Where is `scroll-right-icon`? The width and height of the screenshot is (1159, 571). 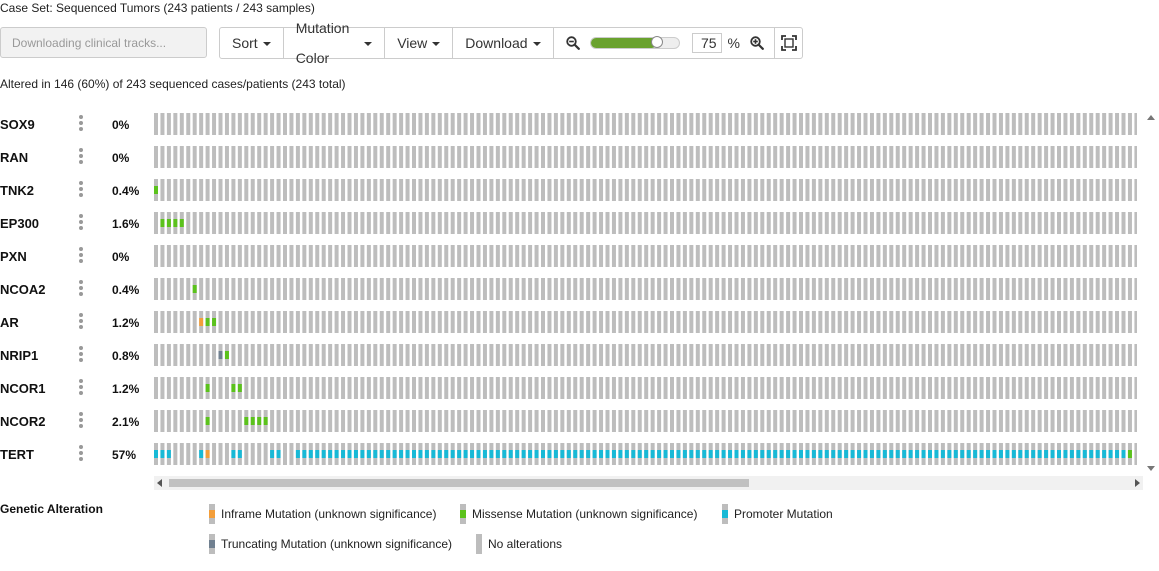
scroll-right-icon is located at coordinates (1137, 483).